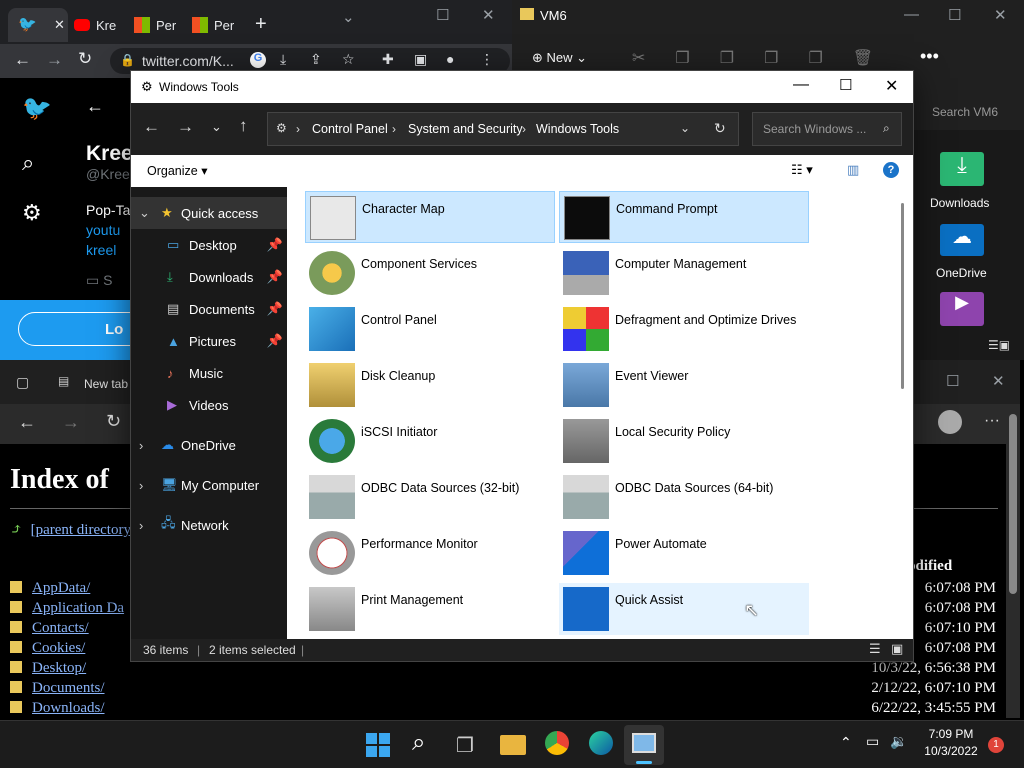 This screenshot has width=1024, height=768. What do you see at coordinates (962, 309) in the screenshot?
I see `videos-folder-icon: ▶` at bounding box center [962, 309].